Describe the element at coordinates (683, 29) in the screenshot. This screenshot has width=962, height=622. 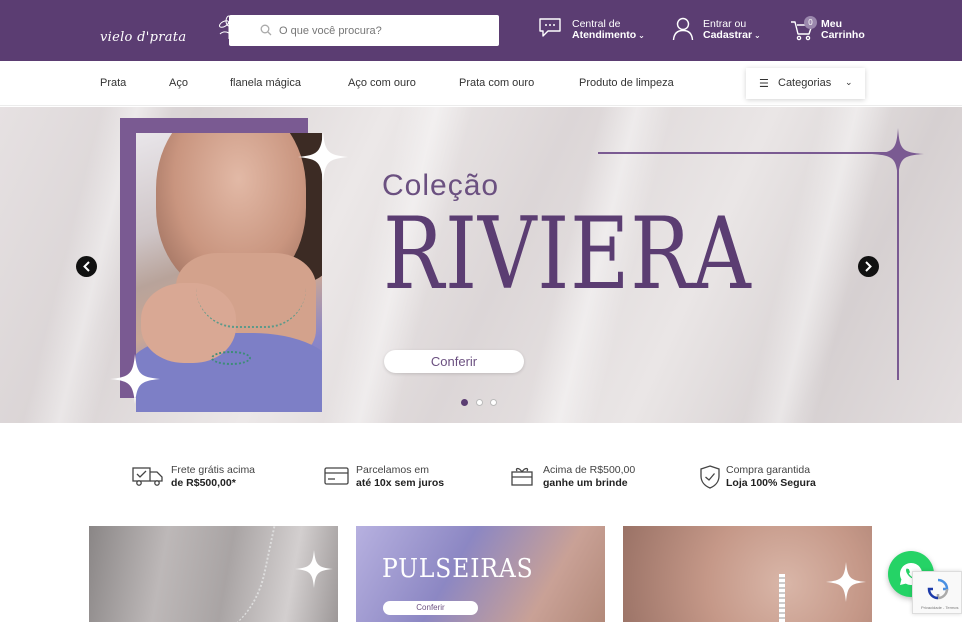
I see `user-icon` at that location.